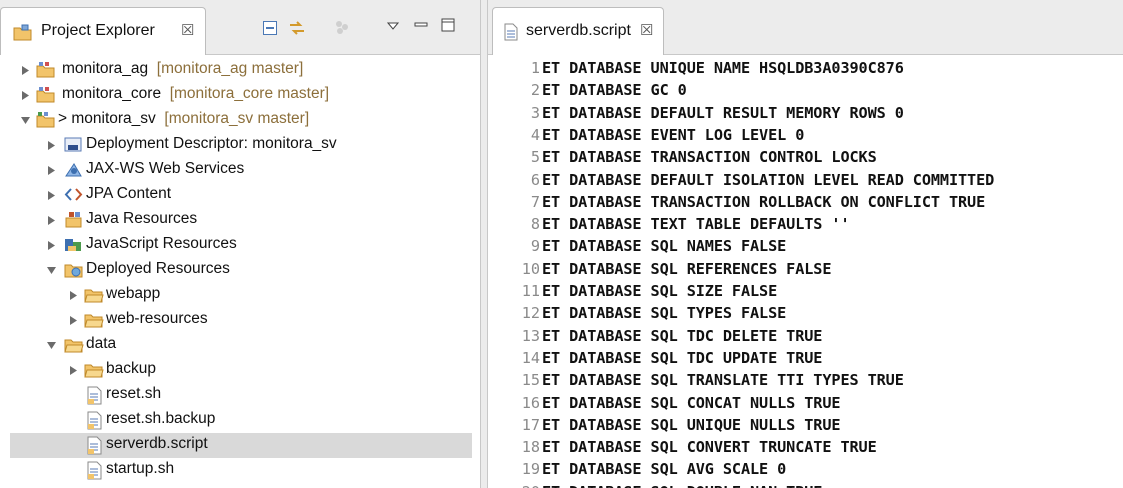 The image size is (1123, 488). Describe the element at coordinates (240, 345) in the screenshot. I see `tree-item-data: data` at that location.